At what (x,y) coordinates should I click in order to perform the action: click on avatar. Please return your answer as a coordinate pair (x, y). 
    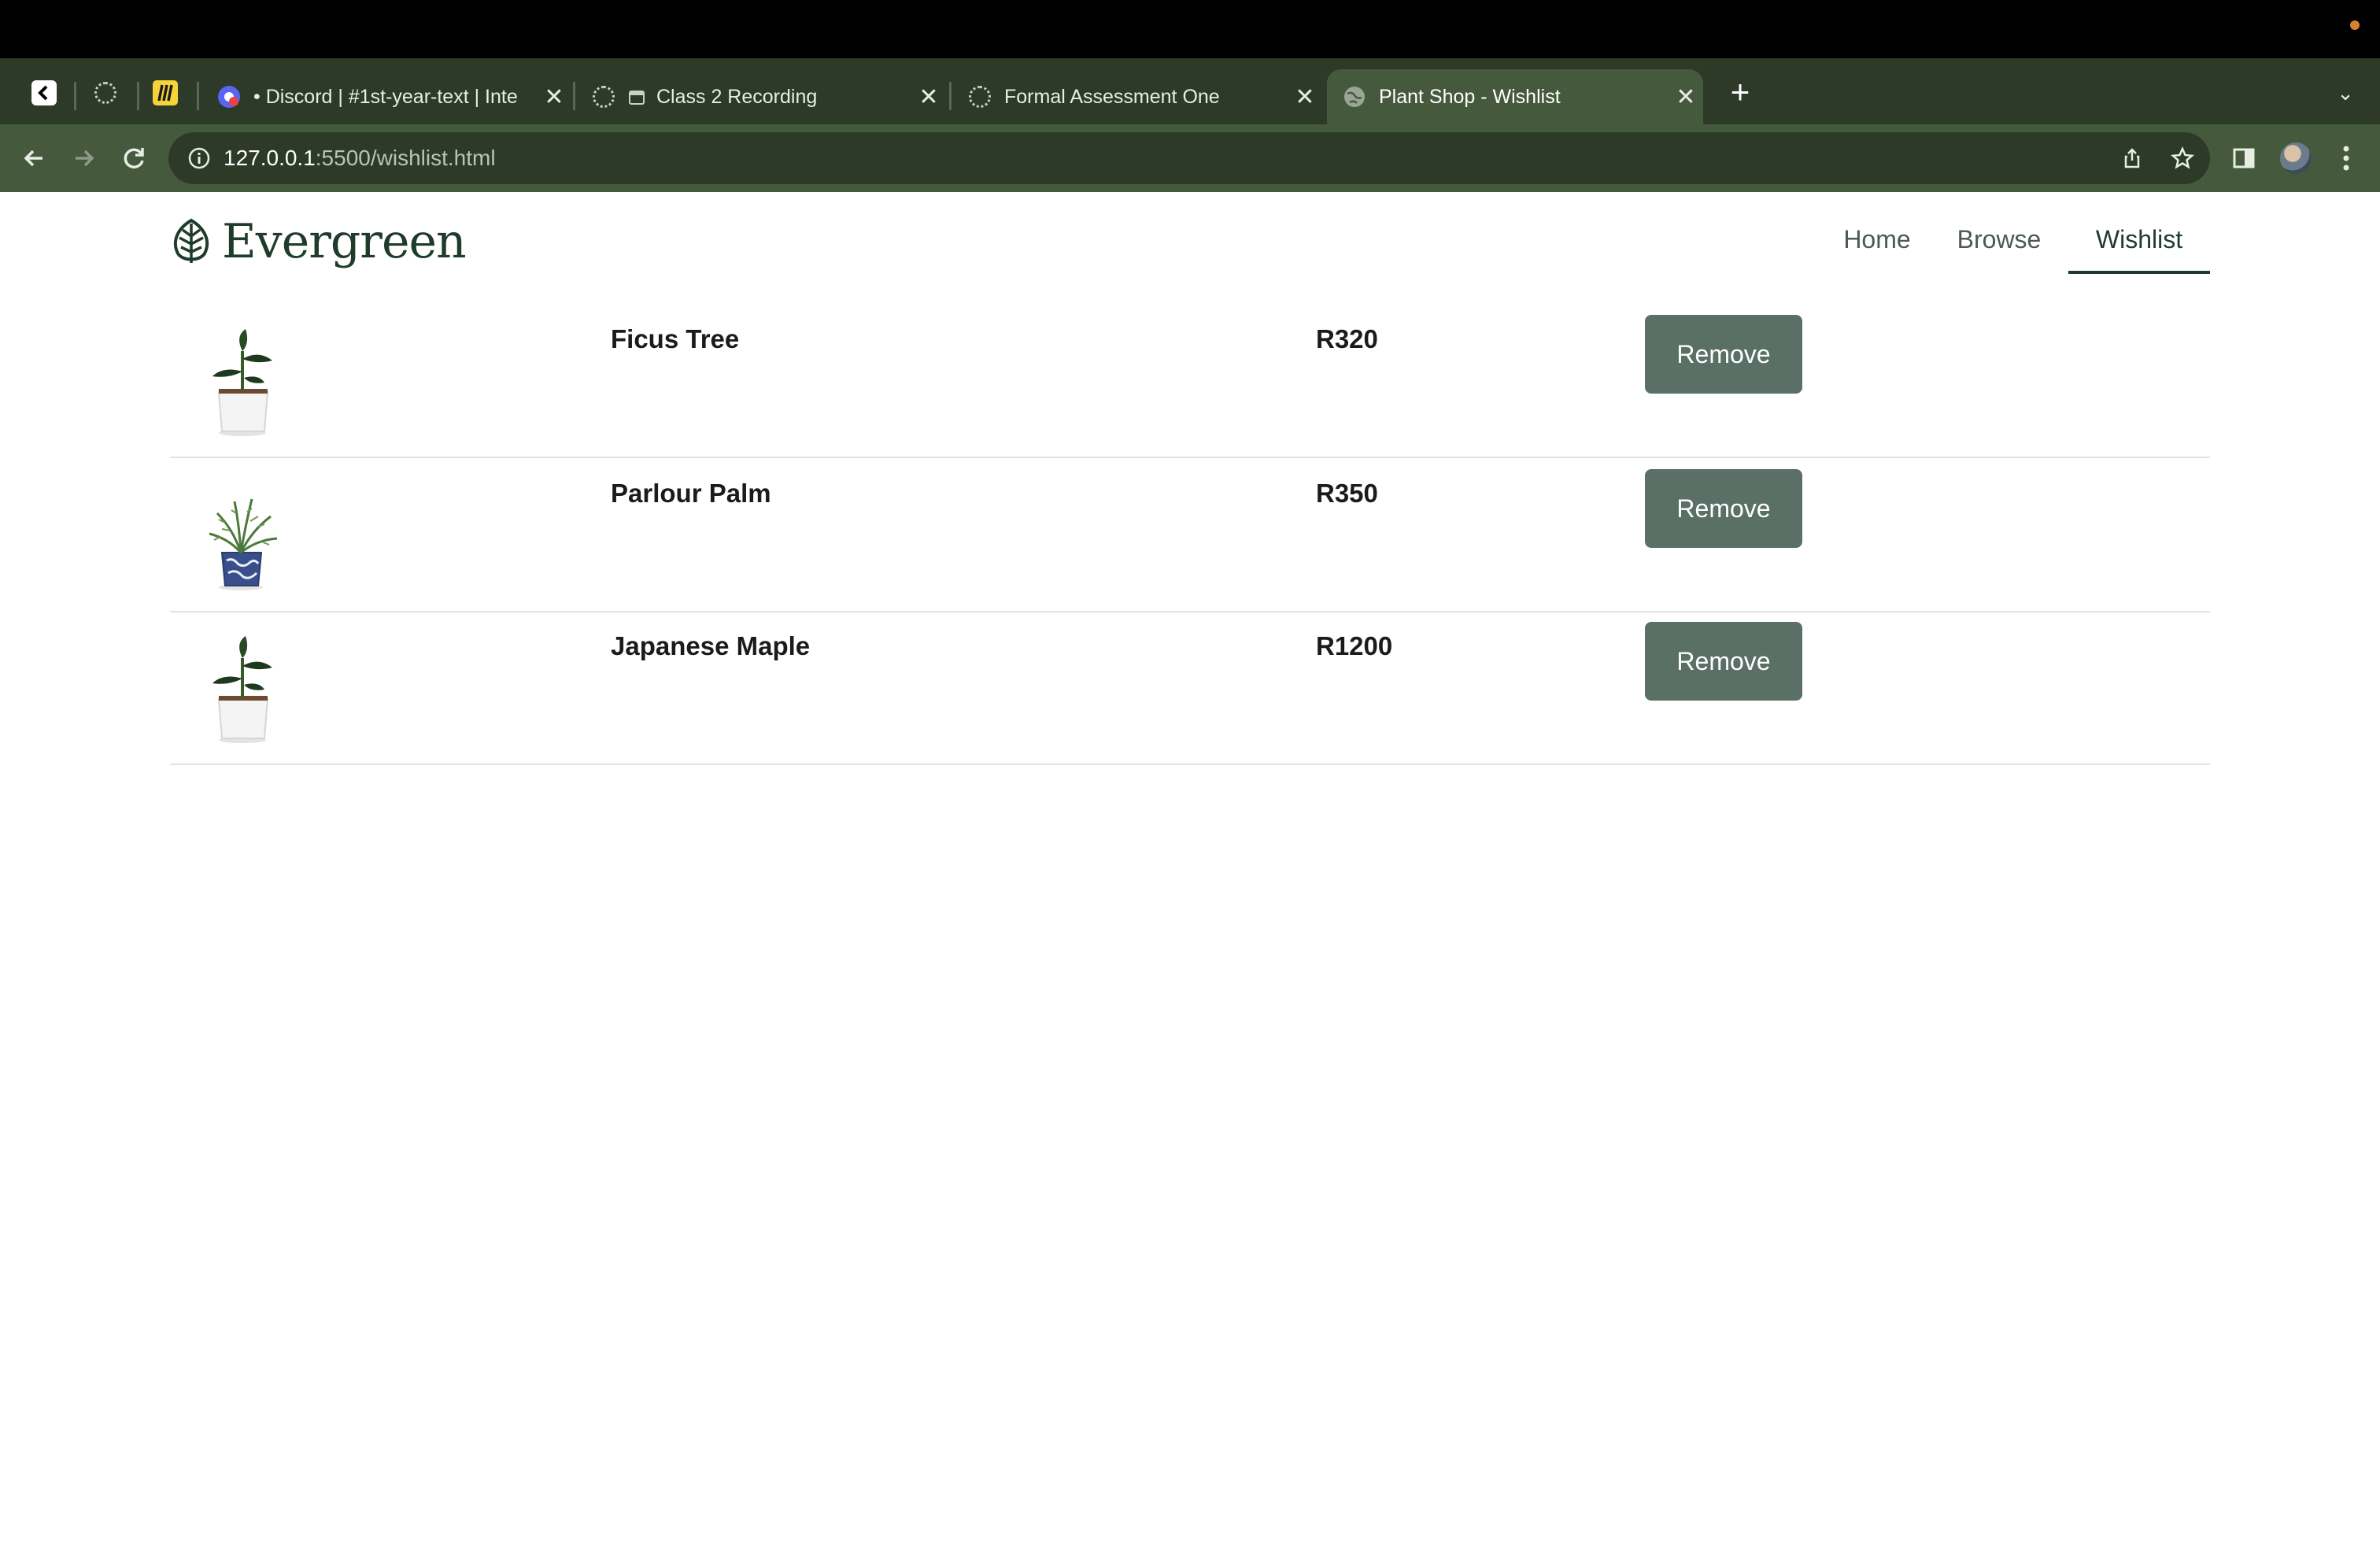
    Looking at the image, I should click on (2296, 158).